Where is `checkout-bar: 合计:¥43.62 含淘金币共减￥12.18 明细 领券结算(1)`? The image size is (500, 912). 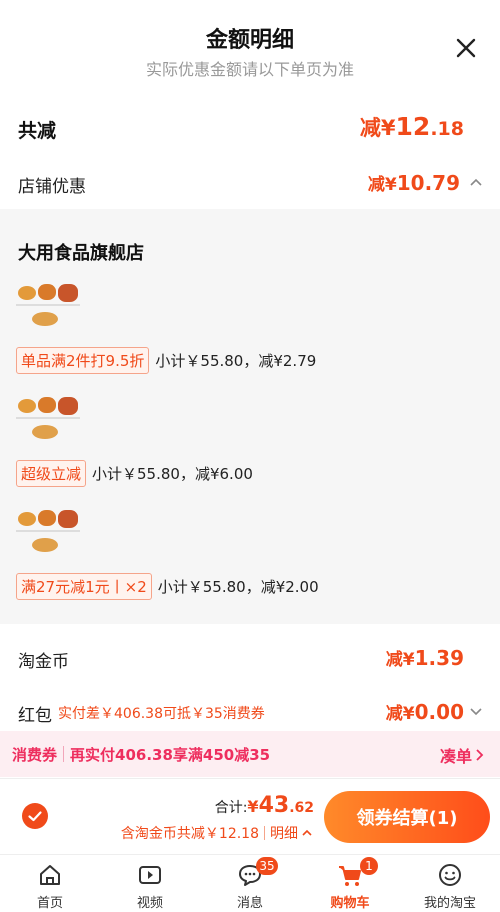 checkout-bar: 合计:¥43.62 含淘金币共减￥12.18 明细 领券结算(1) is located at coordinates (250, 816).